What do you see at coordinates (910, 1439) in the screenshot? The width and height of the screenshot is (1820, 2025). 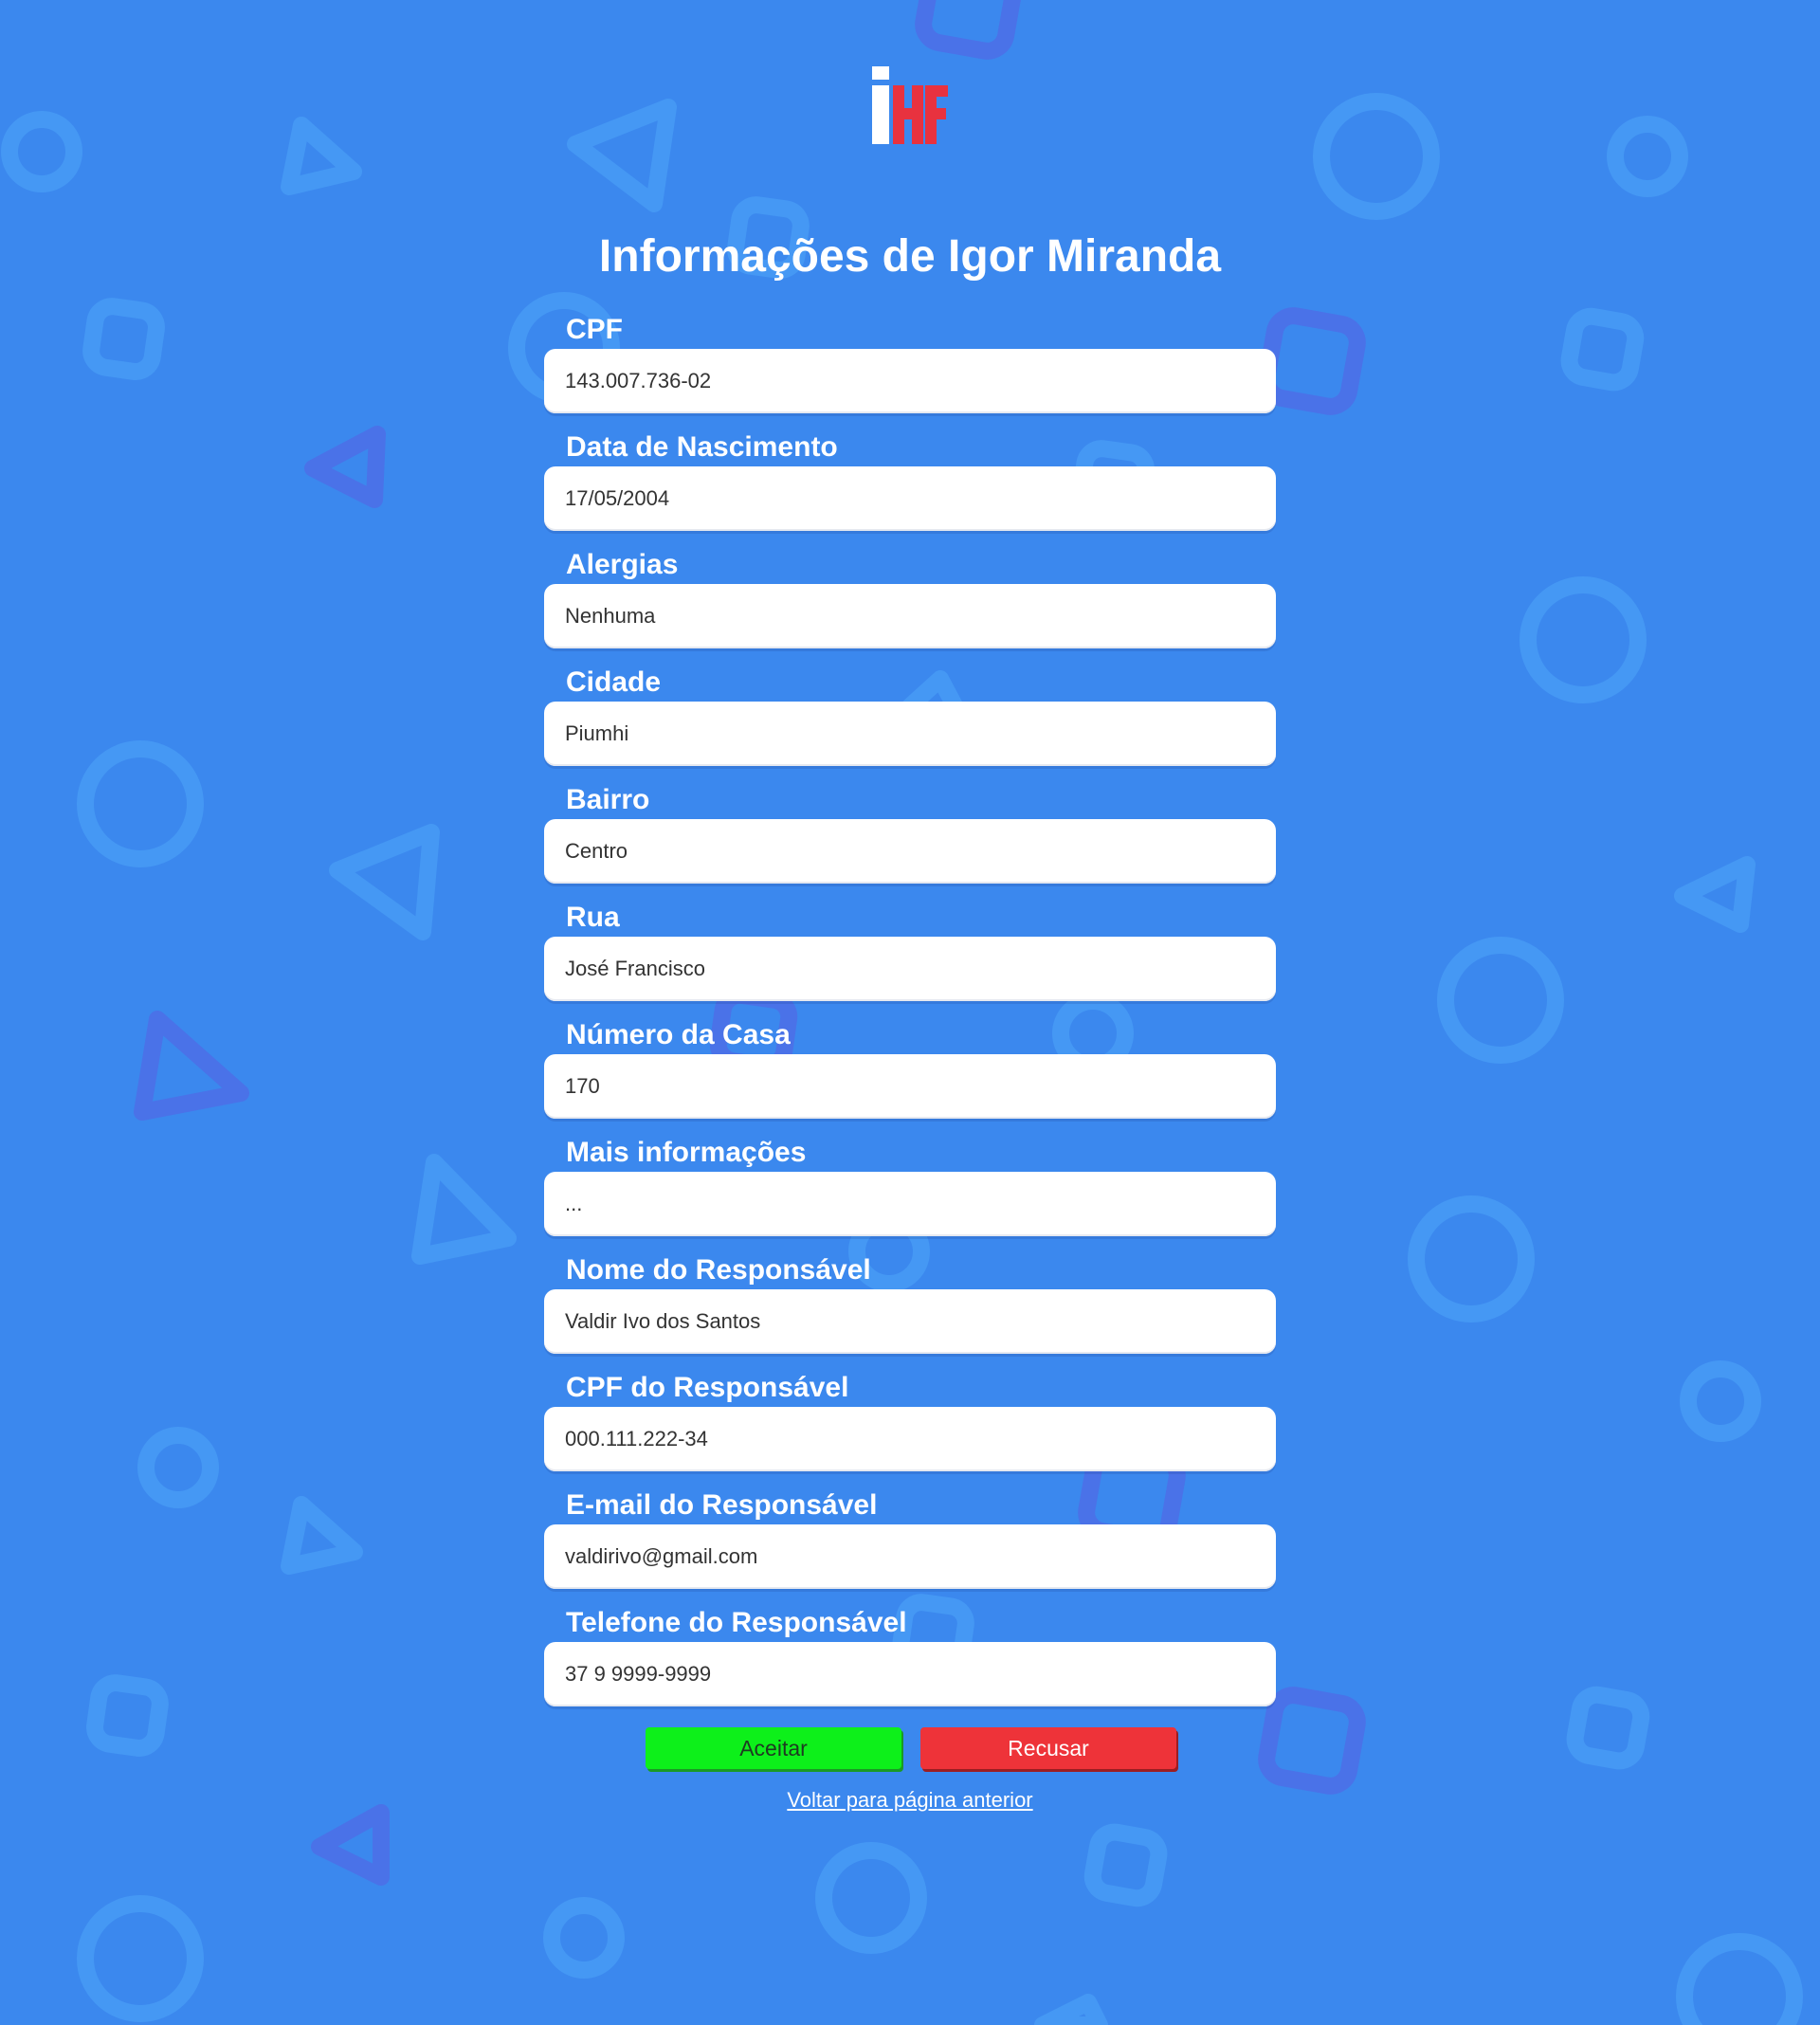 I see `guardian-cpf-input` at bounding box center [910, 1439].